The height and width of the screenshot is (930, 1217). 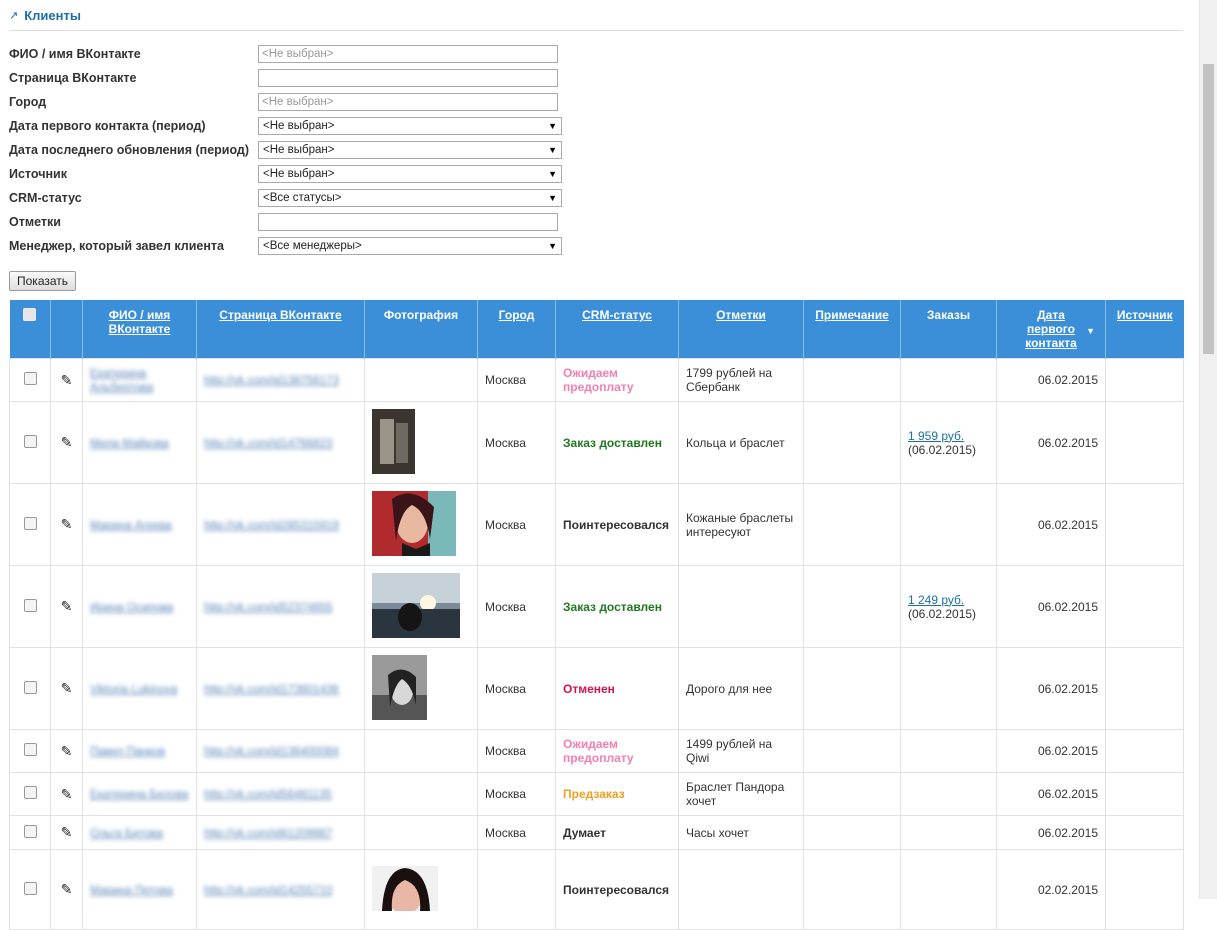 What do you see at coordinates (131, 608) in the screenshot?
I see `client-name-link: Ирина Осипова` at bounding box center [131, 608].